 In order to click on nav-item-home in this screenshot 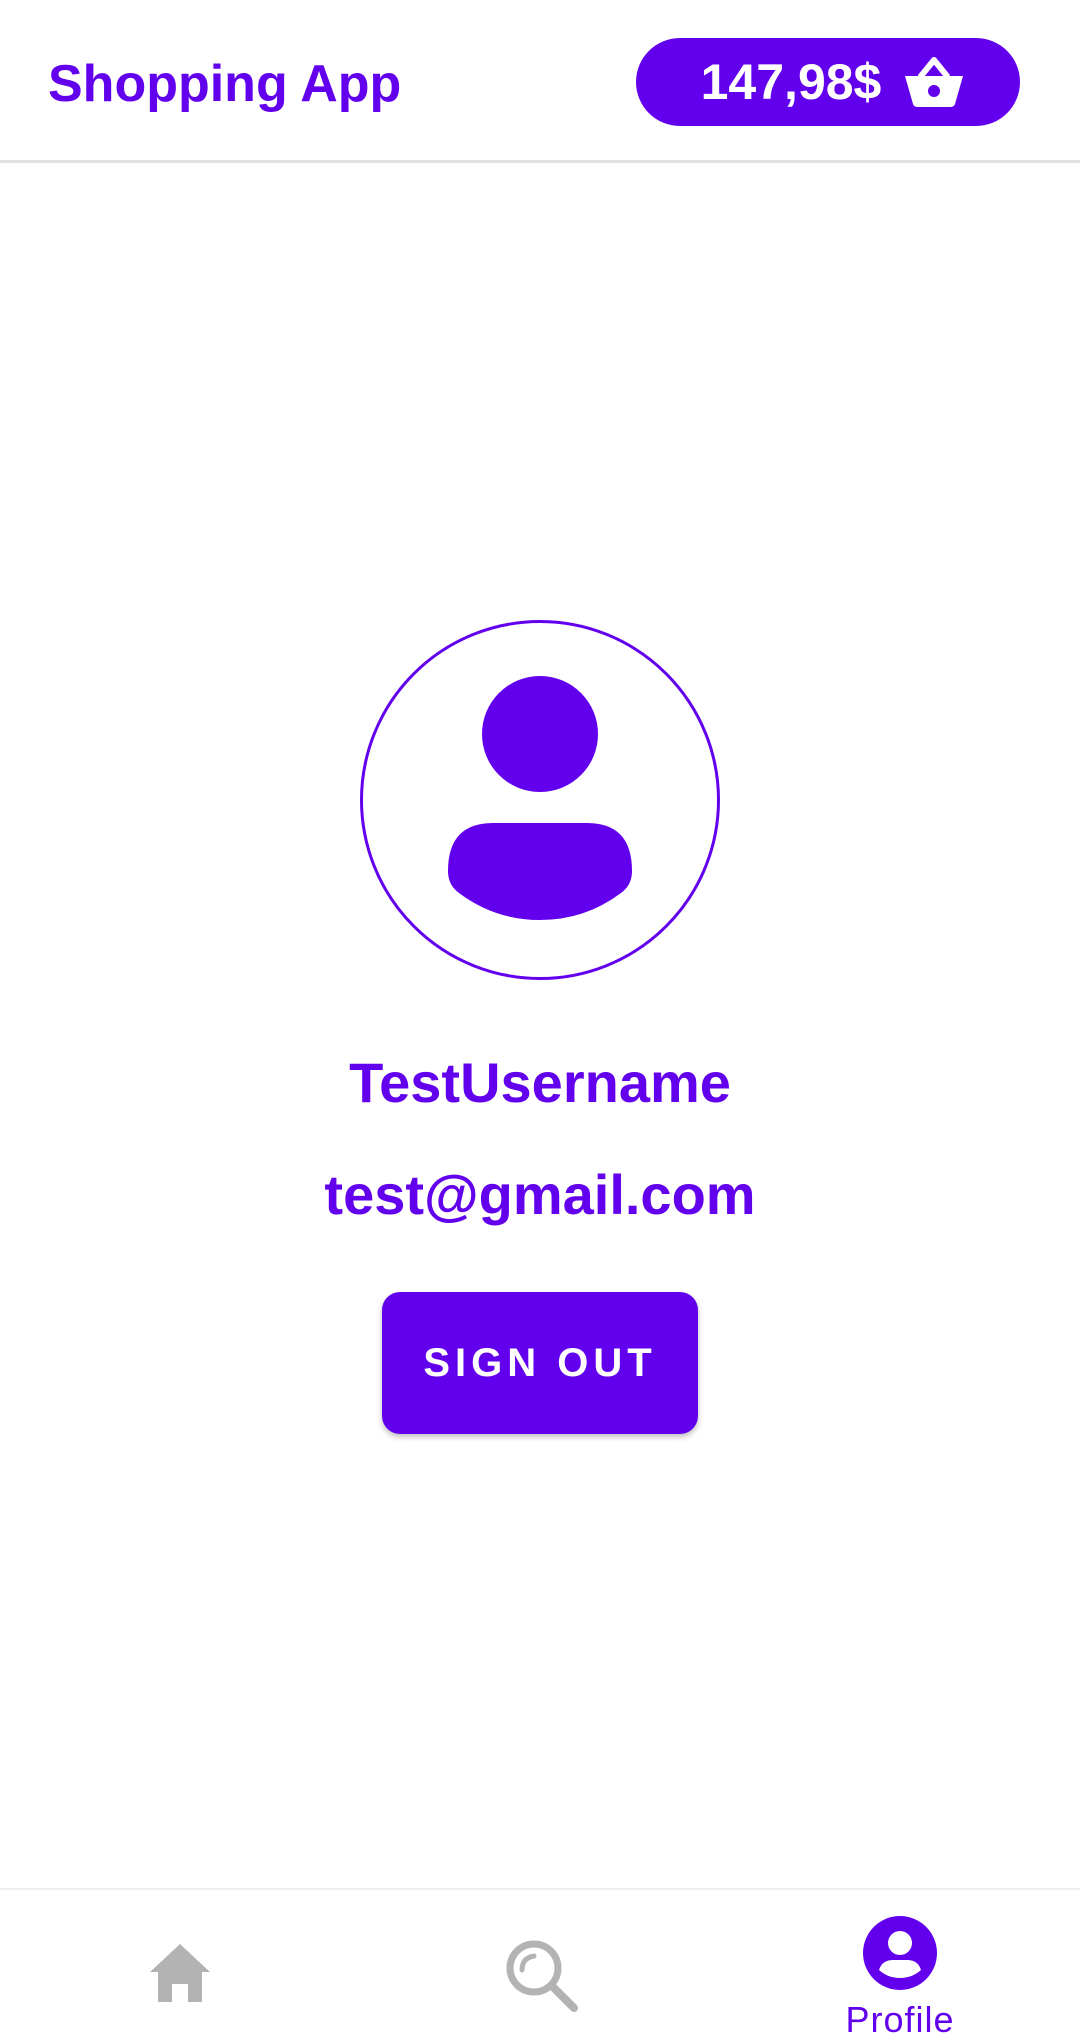, I will do `click(180, 1966)`.